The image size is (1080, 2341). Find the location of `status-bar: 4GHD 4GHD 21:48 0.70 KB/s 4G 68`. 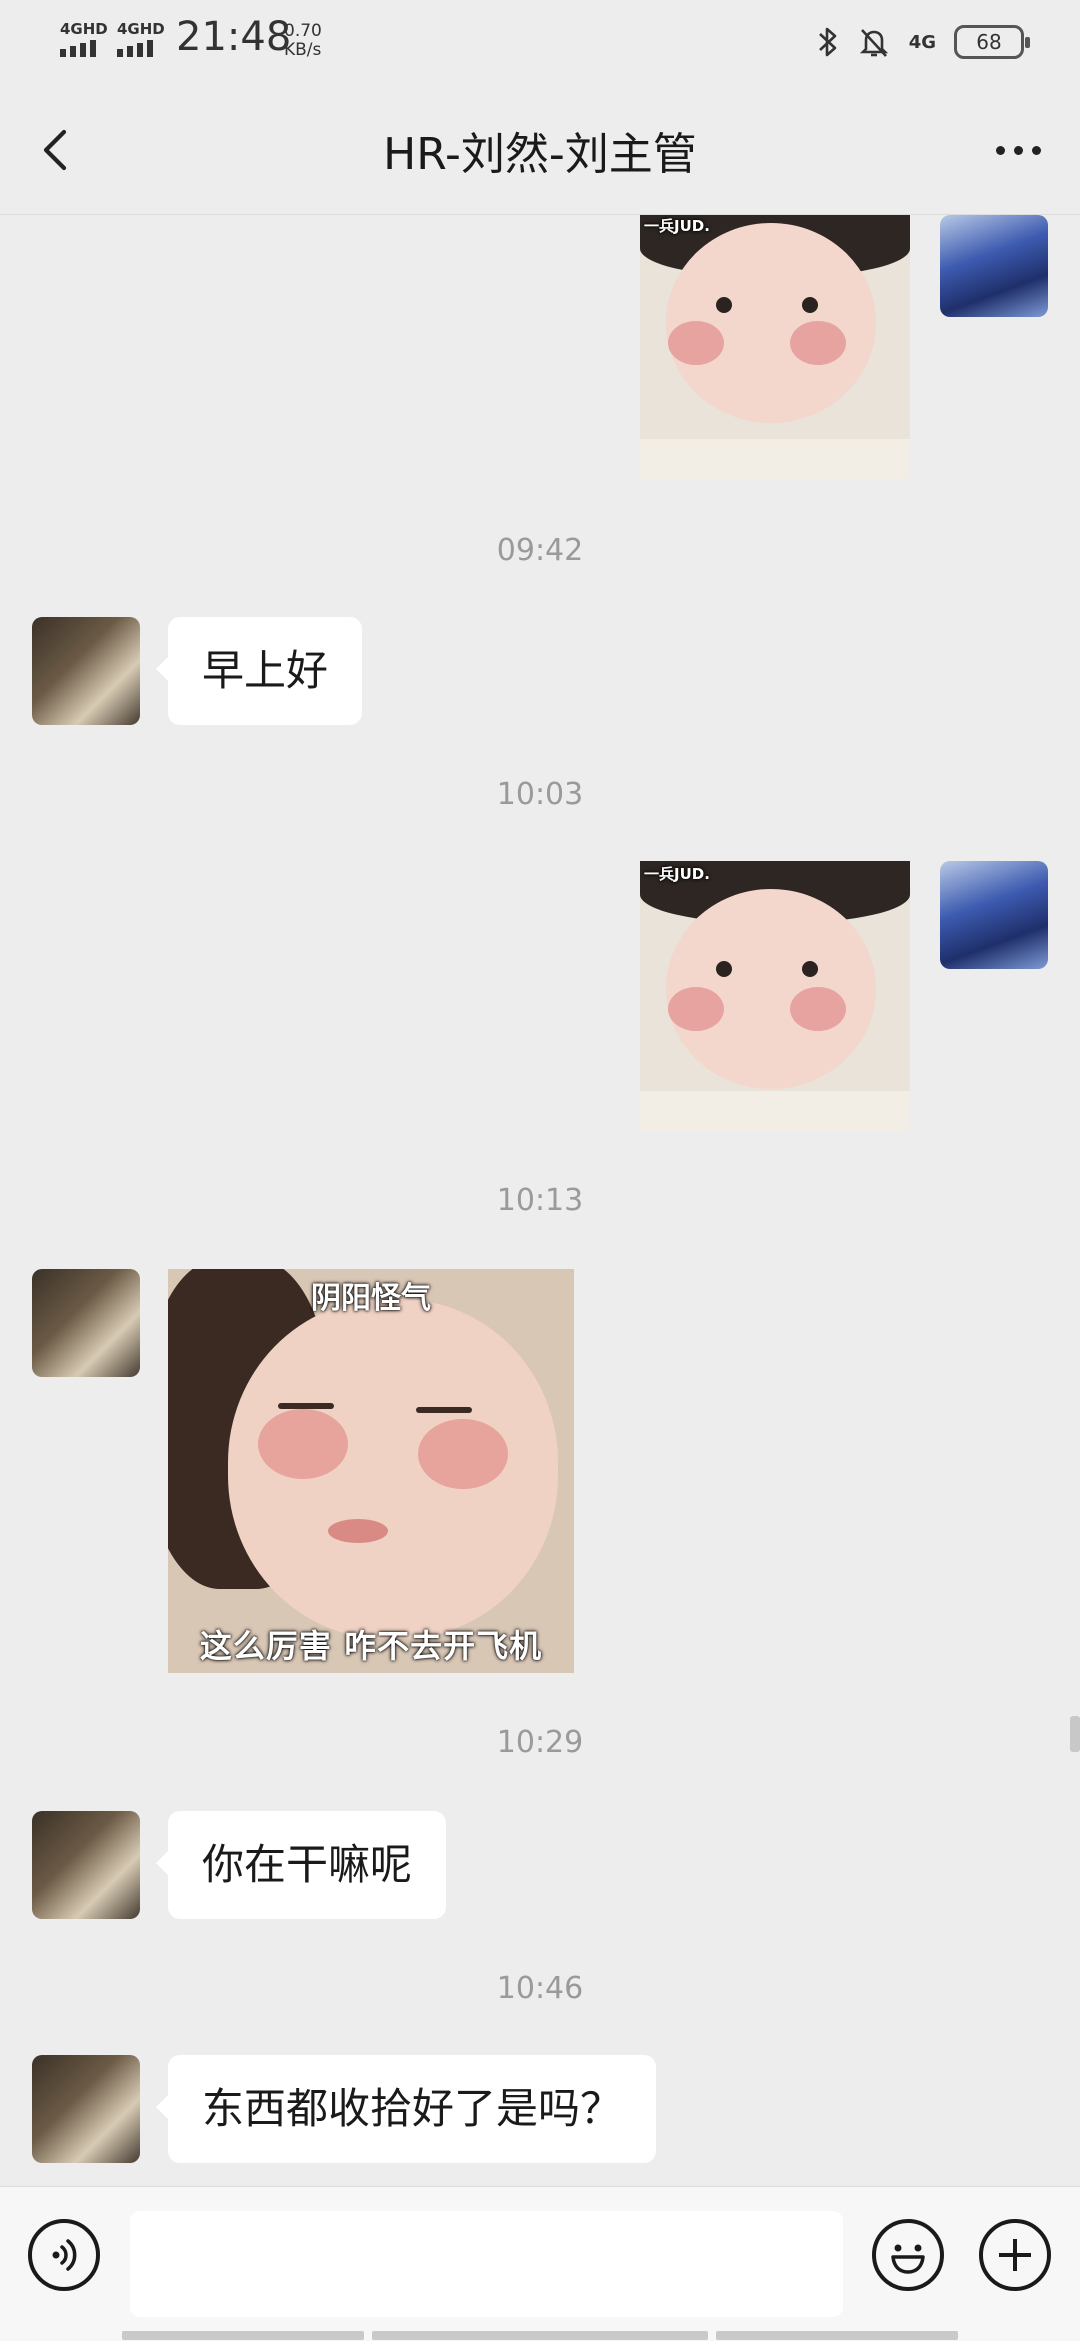

status-bar: 4GHD 4GHD 21:48 0.70 KB/s 4G 68 is located at coordinates (540, 42).